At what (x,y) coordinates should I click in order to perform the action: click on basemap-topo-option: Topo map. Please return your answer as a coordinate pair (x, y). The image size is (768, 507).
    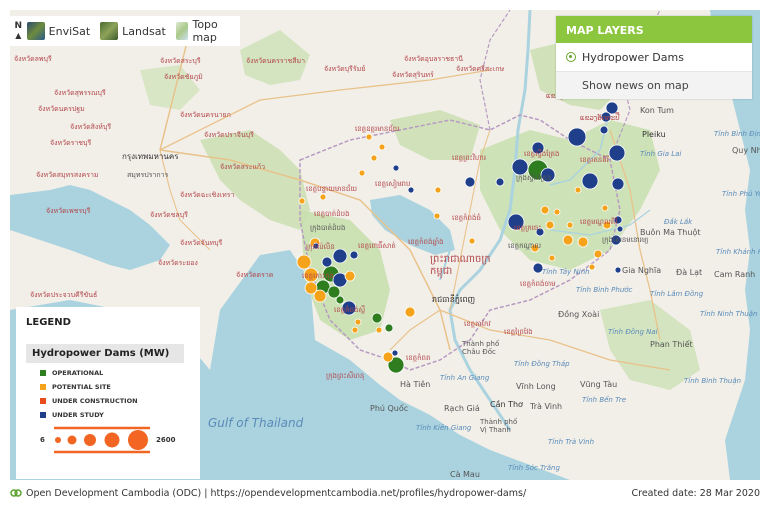
    Looking at the image, I should click on (202, 31).